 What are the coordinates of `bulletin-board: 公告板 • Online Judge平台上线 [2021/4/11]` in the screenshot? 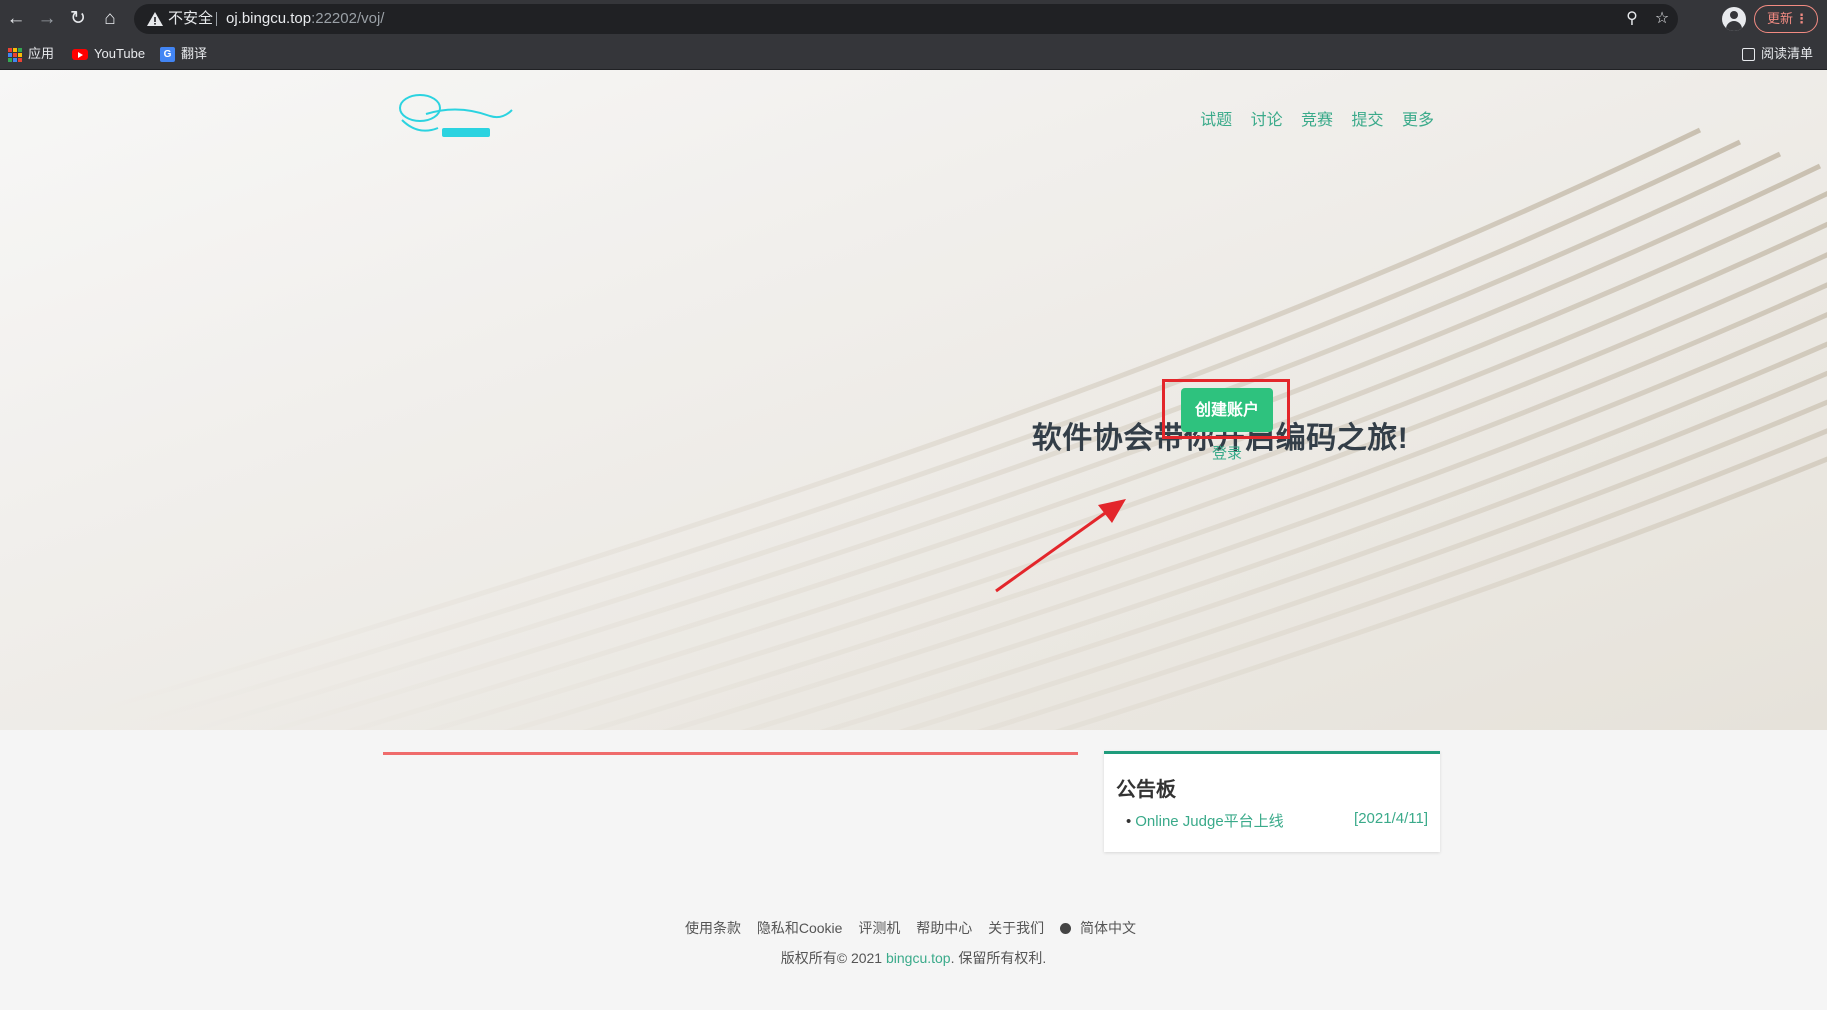 It's located at (1272, 801).